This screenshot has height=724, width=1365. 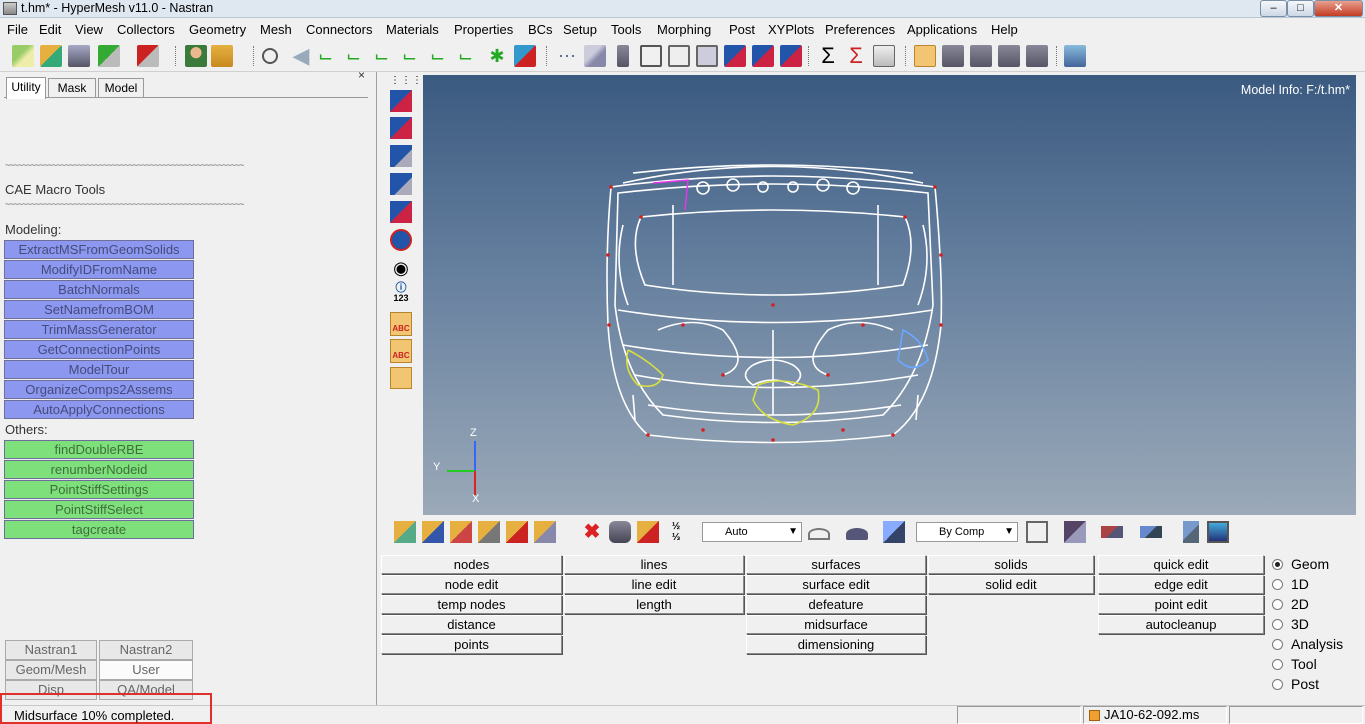 I want to click on layout-single-icon, so click(x=925, y=56).